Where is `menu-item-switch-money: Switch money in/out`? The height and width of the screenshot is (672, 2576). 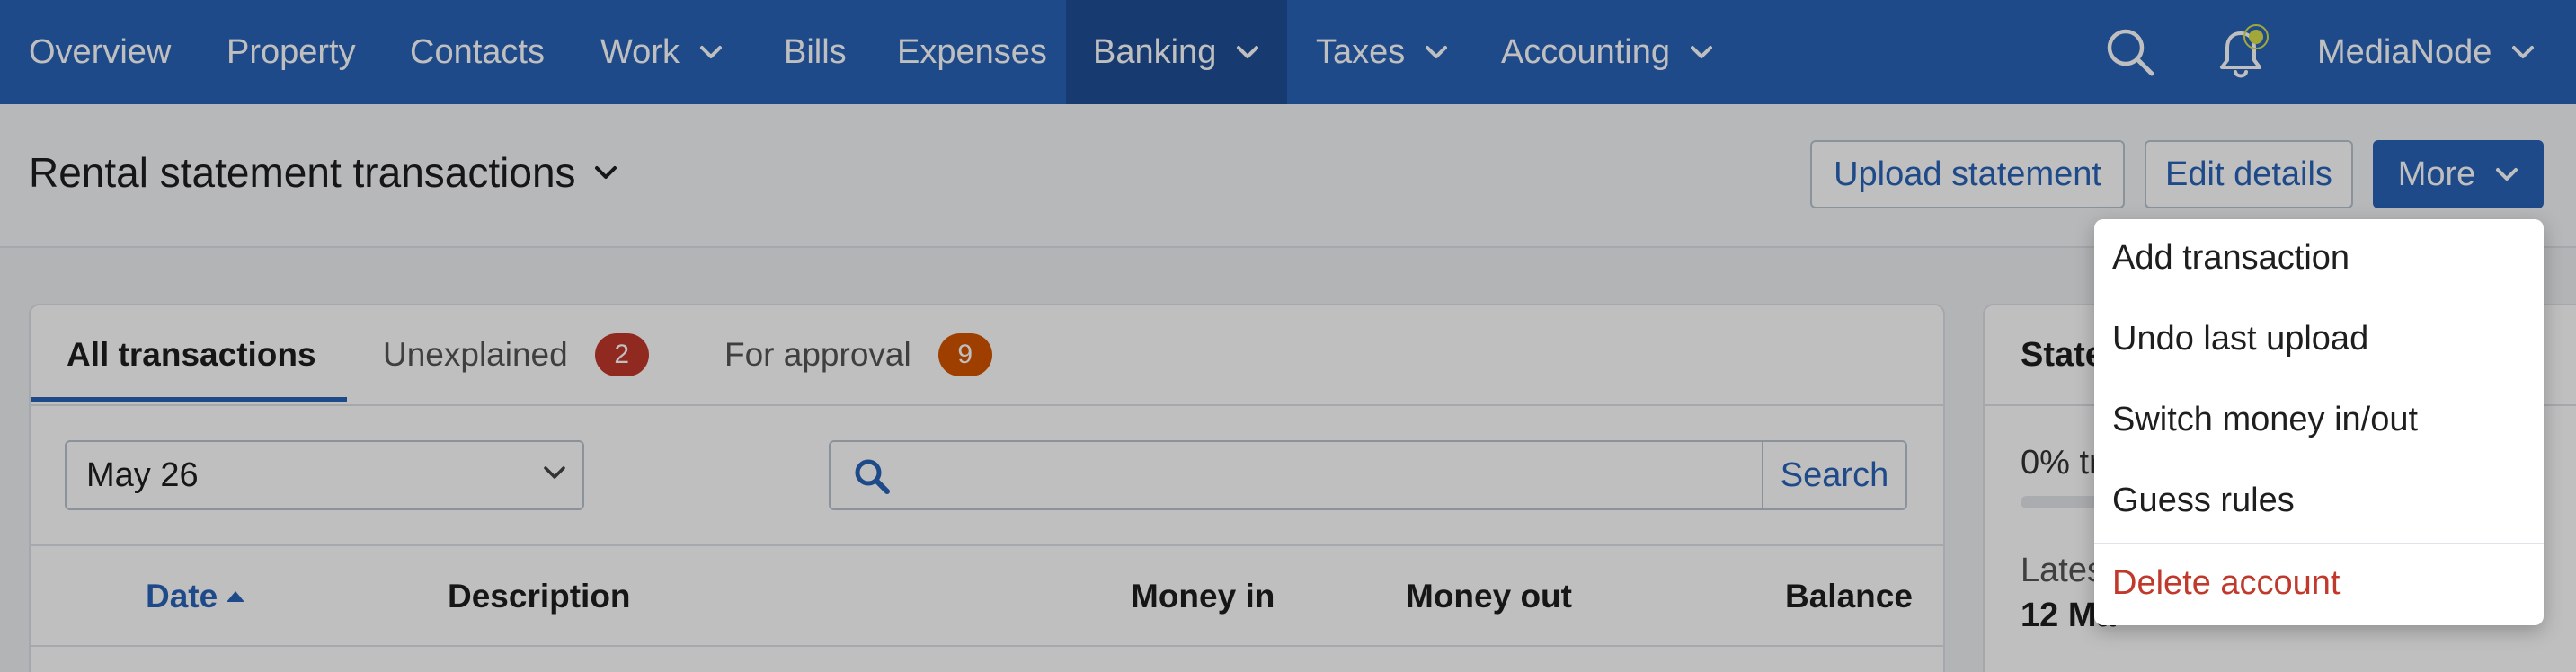 menu-item-switch-money: Switch money in/out is located at coordinates (2319, 420).